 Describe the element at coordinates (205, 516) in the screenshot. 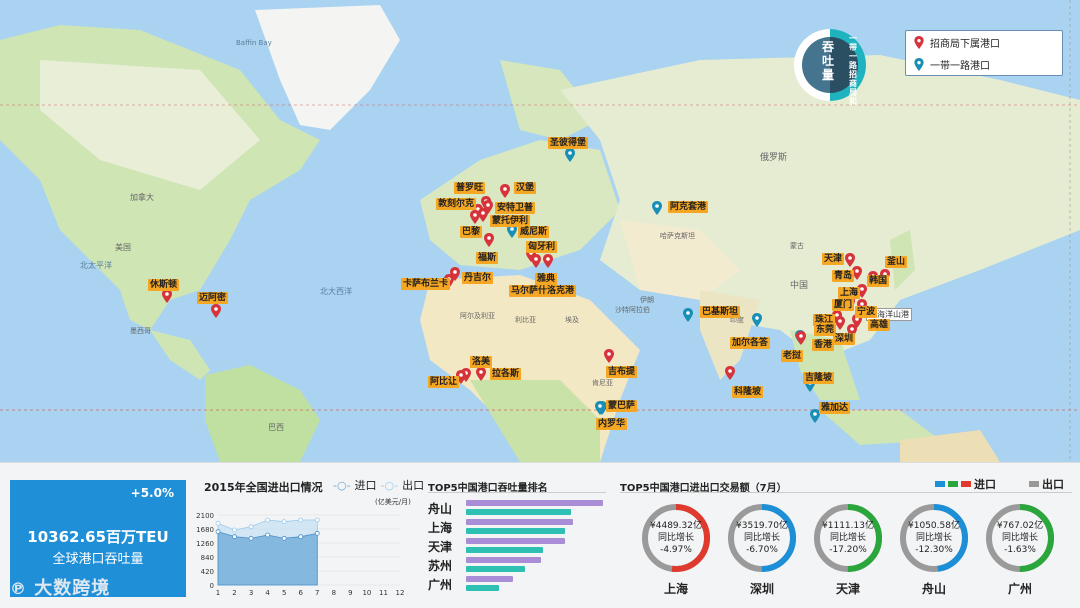

I see `trade-y-tick: 2100` at that location.